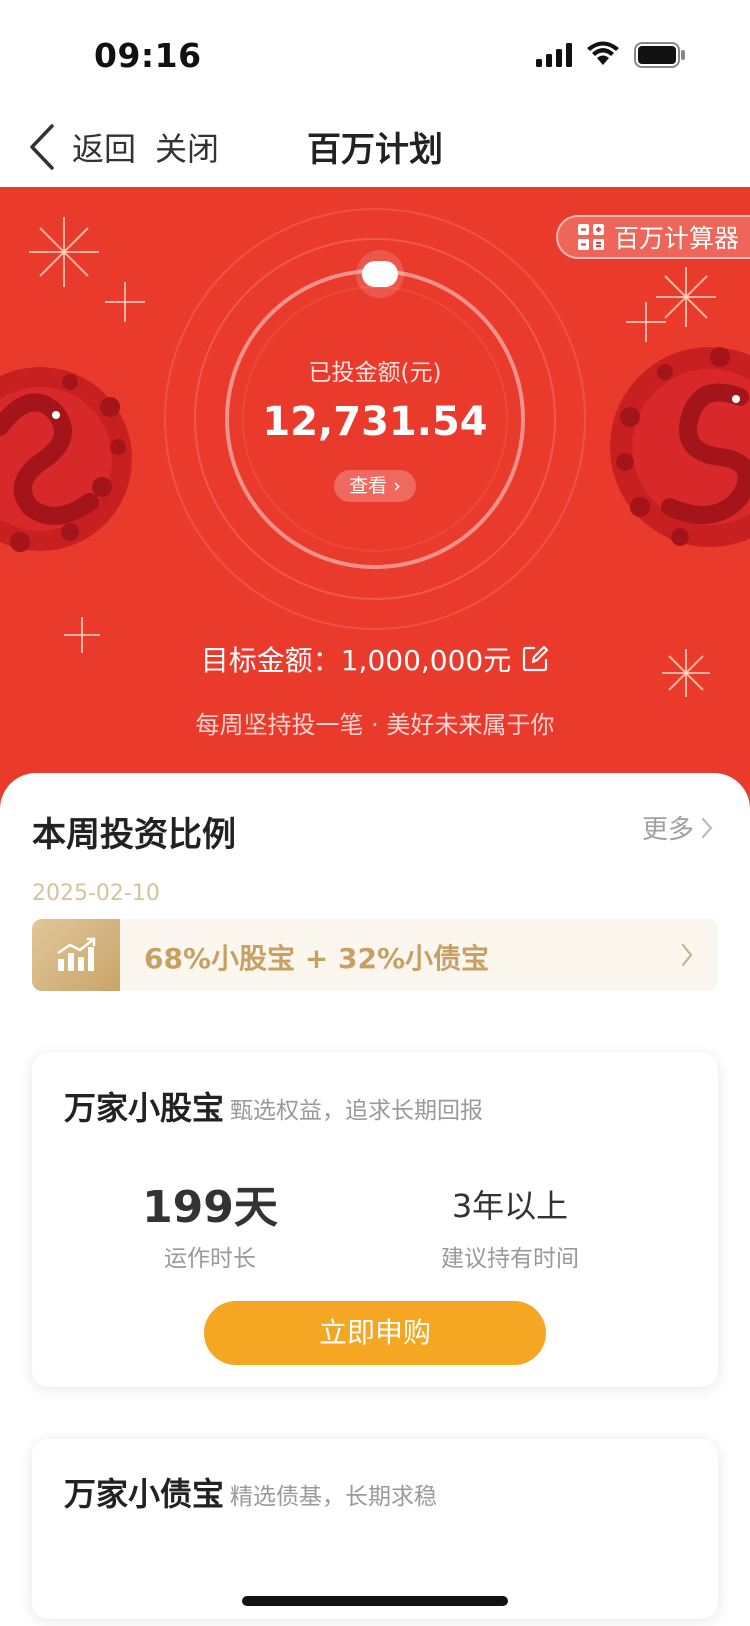 This screenshot has width=750, height=1626. I want to click on operating-days-label: 运作时长, so click(210, 1259).